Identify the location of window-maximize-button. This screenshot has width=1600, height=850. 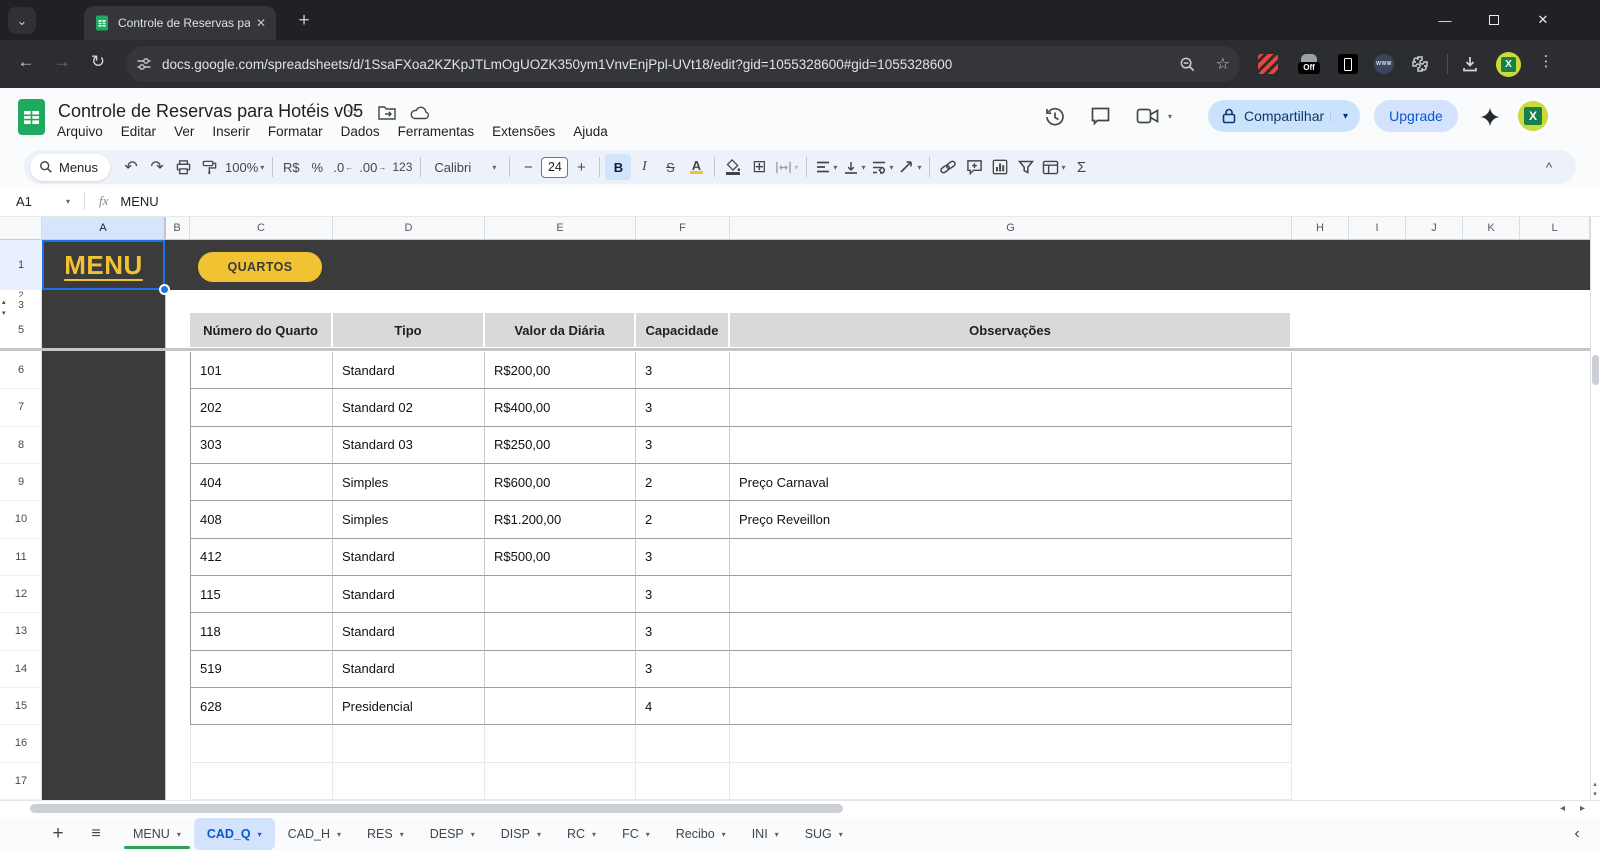
(1494, 20).